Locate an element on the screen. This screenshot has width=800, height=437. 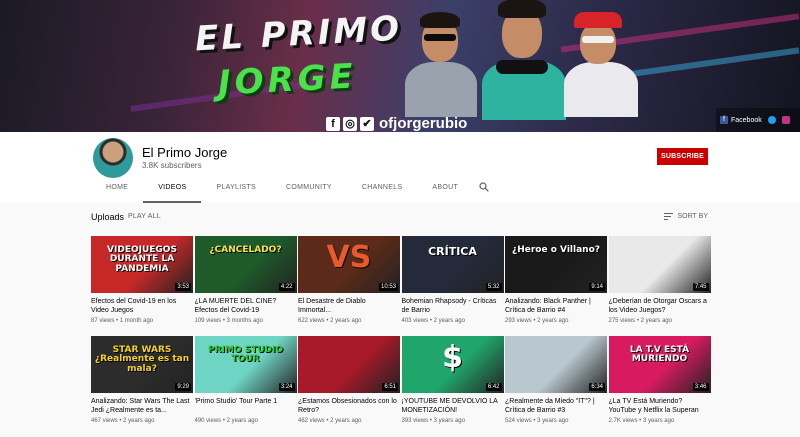
video-views: 524 views is located at coordinates (518, 421).